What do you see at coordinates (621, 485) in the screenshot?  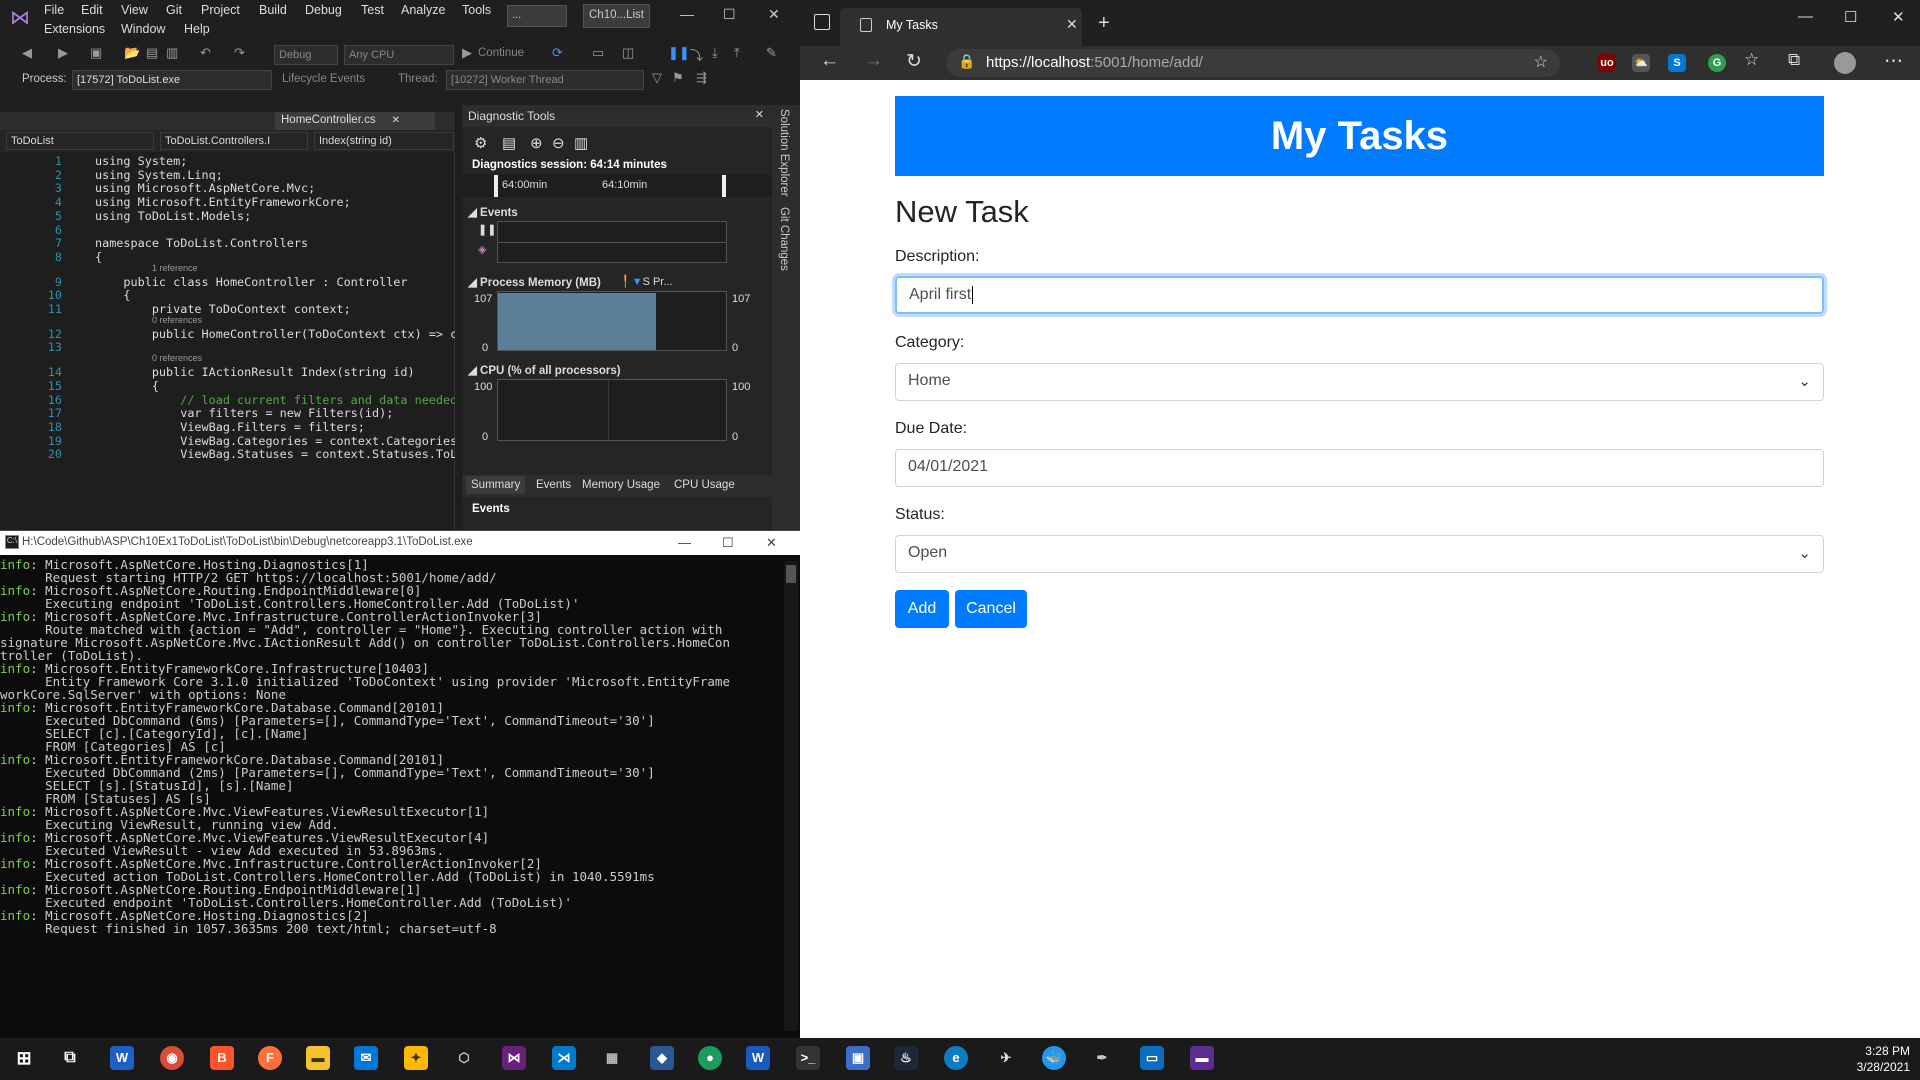 I see `tab-memory-usage: Memory Usage` at bounding box center [621, 485].